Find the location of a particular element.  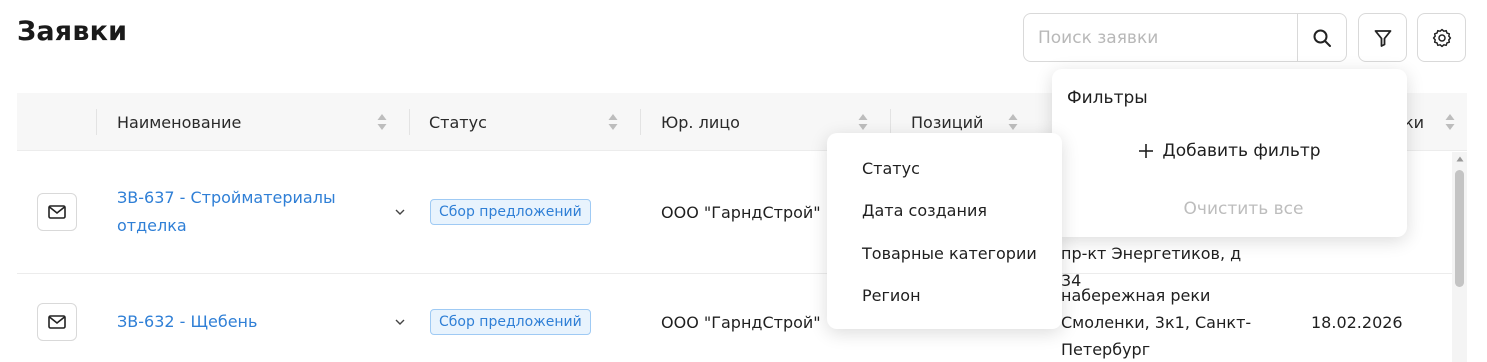

settings-button is located at coordinates (1441, 37).